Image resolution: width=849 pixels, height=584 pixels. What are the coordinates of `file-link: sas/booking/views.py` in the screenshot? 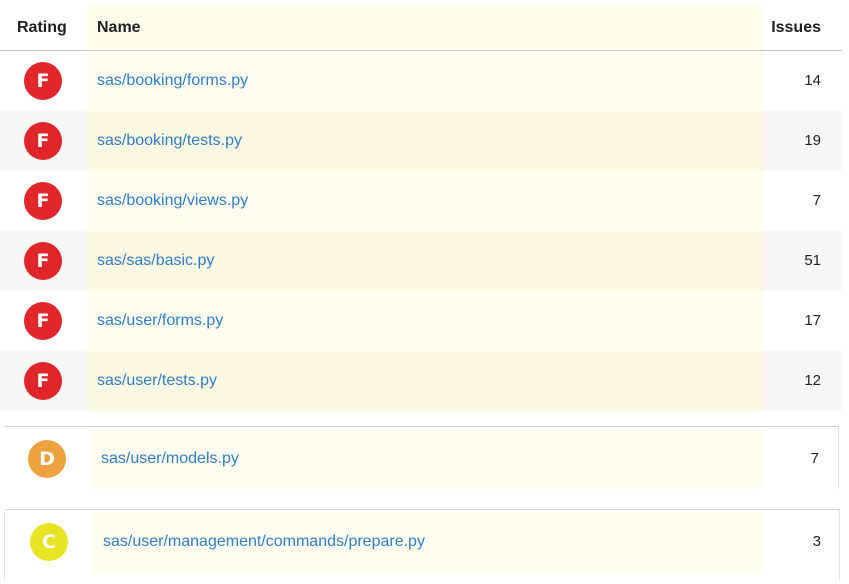 It's located at (172, 201).